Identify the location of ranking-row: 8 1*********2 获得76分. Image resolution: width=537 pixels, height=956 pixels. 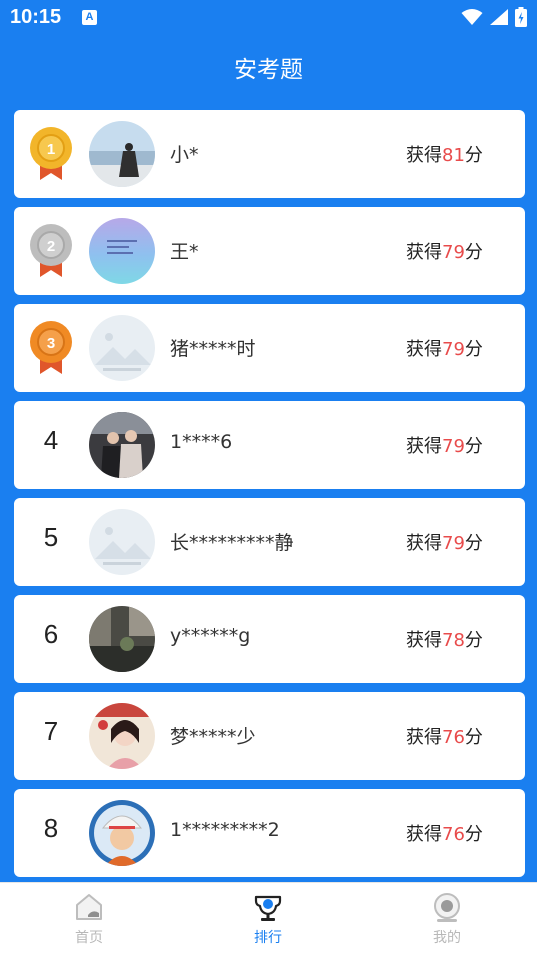
(269, 833).